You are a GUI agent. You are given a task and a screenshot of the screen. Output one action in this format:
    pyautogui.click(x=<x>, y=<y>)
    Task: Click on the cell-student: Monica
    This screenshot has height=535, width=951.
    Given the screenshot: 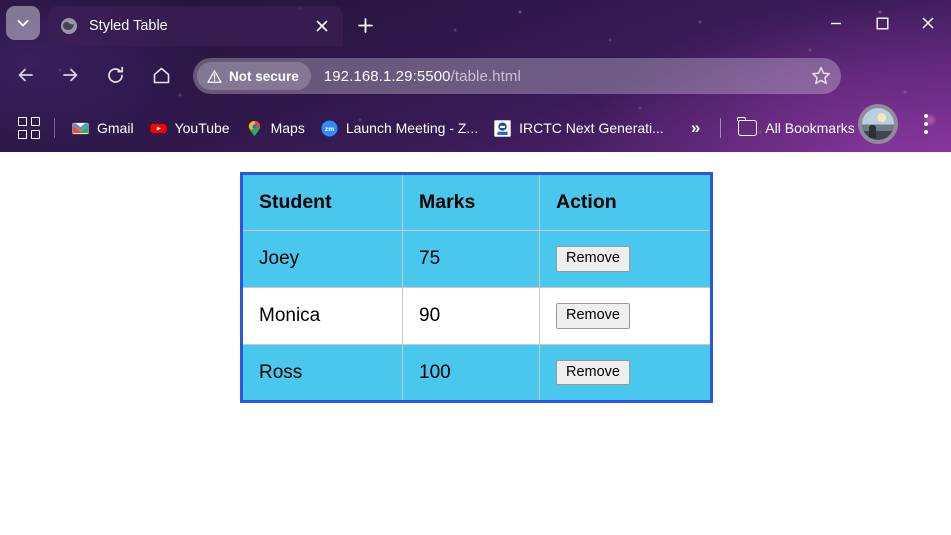 What is the action you would take?
    pyautogui.click(x=322, y=316)
    